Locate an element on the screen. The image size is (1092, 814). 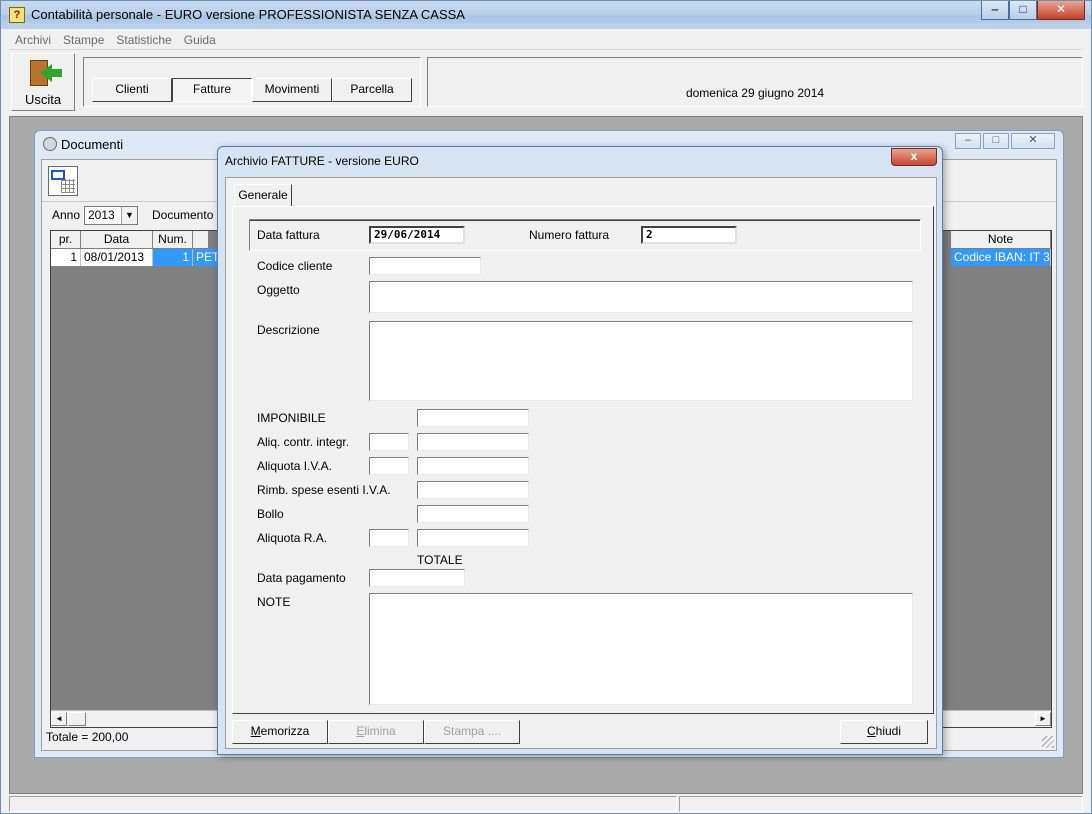
imponibile-field is located at coordinates (473, 418).